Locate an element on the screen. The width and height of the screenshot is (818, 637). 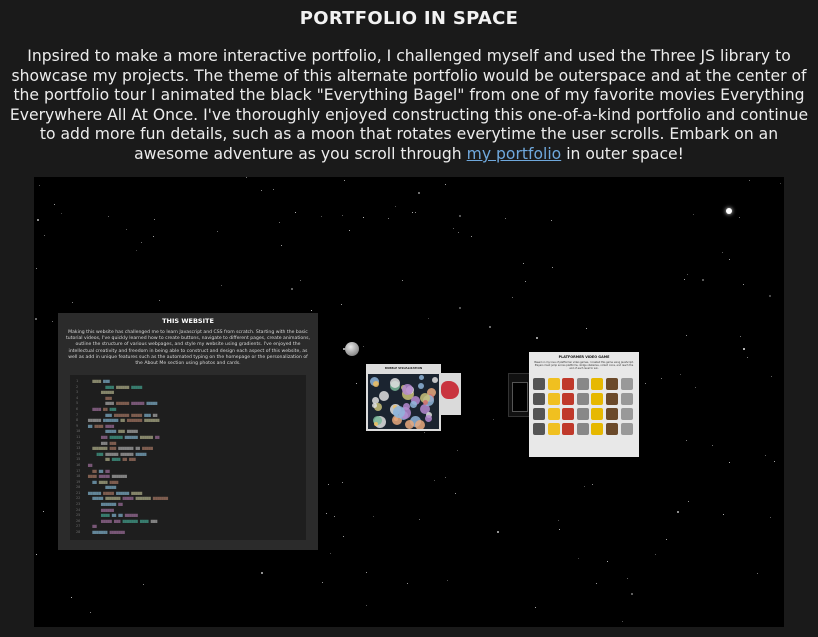
bubble-project-card: BUBBLE VISUALIZATION is located at coordinates (403, 397).